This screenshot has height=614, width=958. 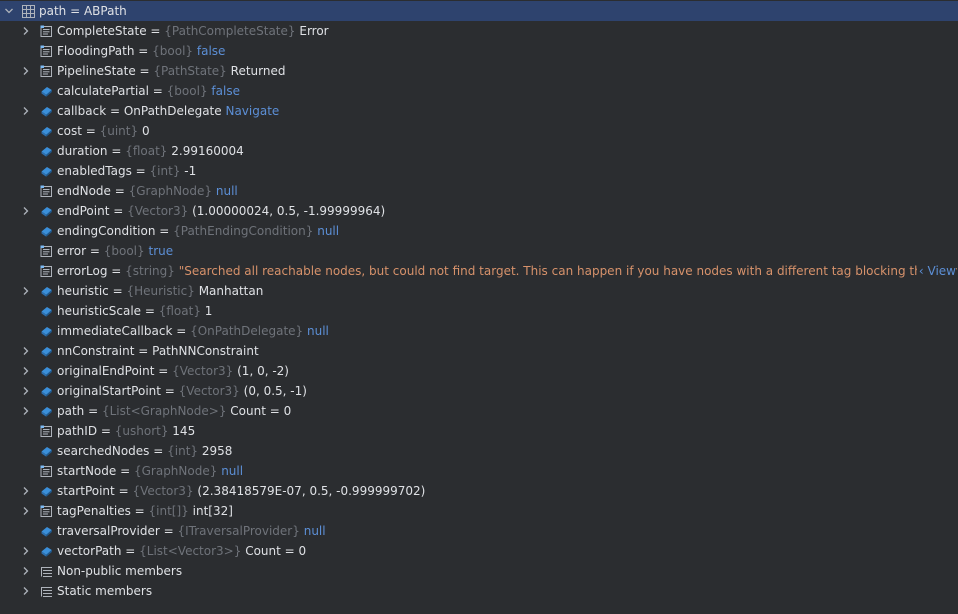 What do you see at coordinates (46, 571) in the screenshot?
I see `members-group-icon` at bounding box center [46, 571].